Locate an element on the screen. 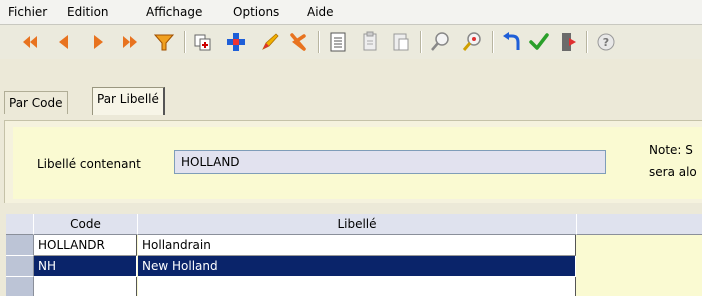 This screenshot has height=296, width=702. add-icon is located at coordinates (236, 42).